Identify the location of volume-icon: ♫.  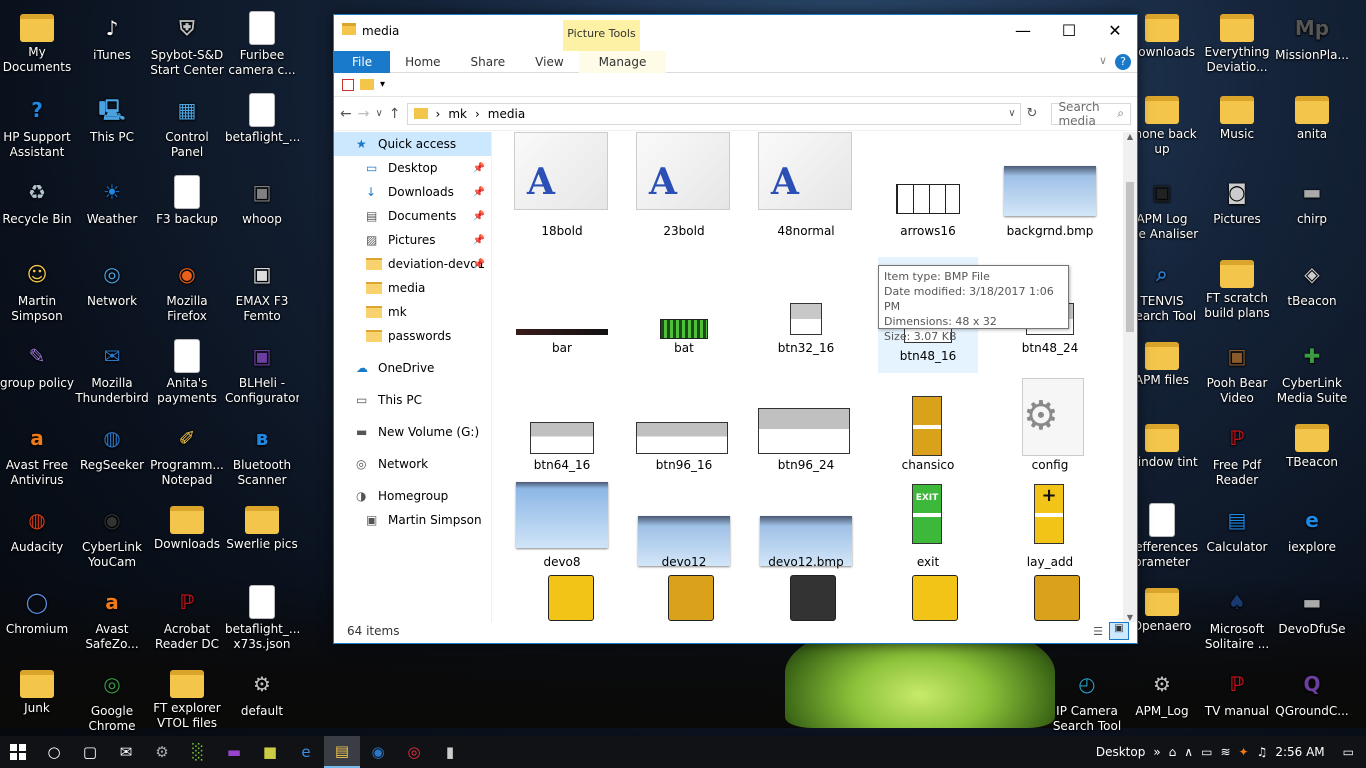
(1262, 752).